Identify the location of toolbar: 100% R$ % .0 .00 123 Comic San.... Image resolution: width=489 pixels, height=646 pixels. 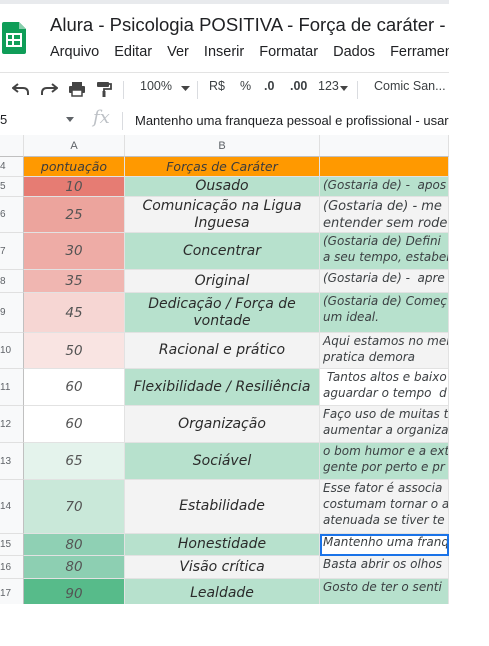
(224, 89).